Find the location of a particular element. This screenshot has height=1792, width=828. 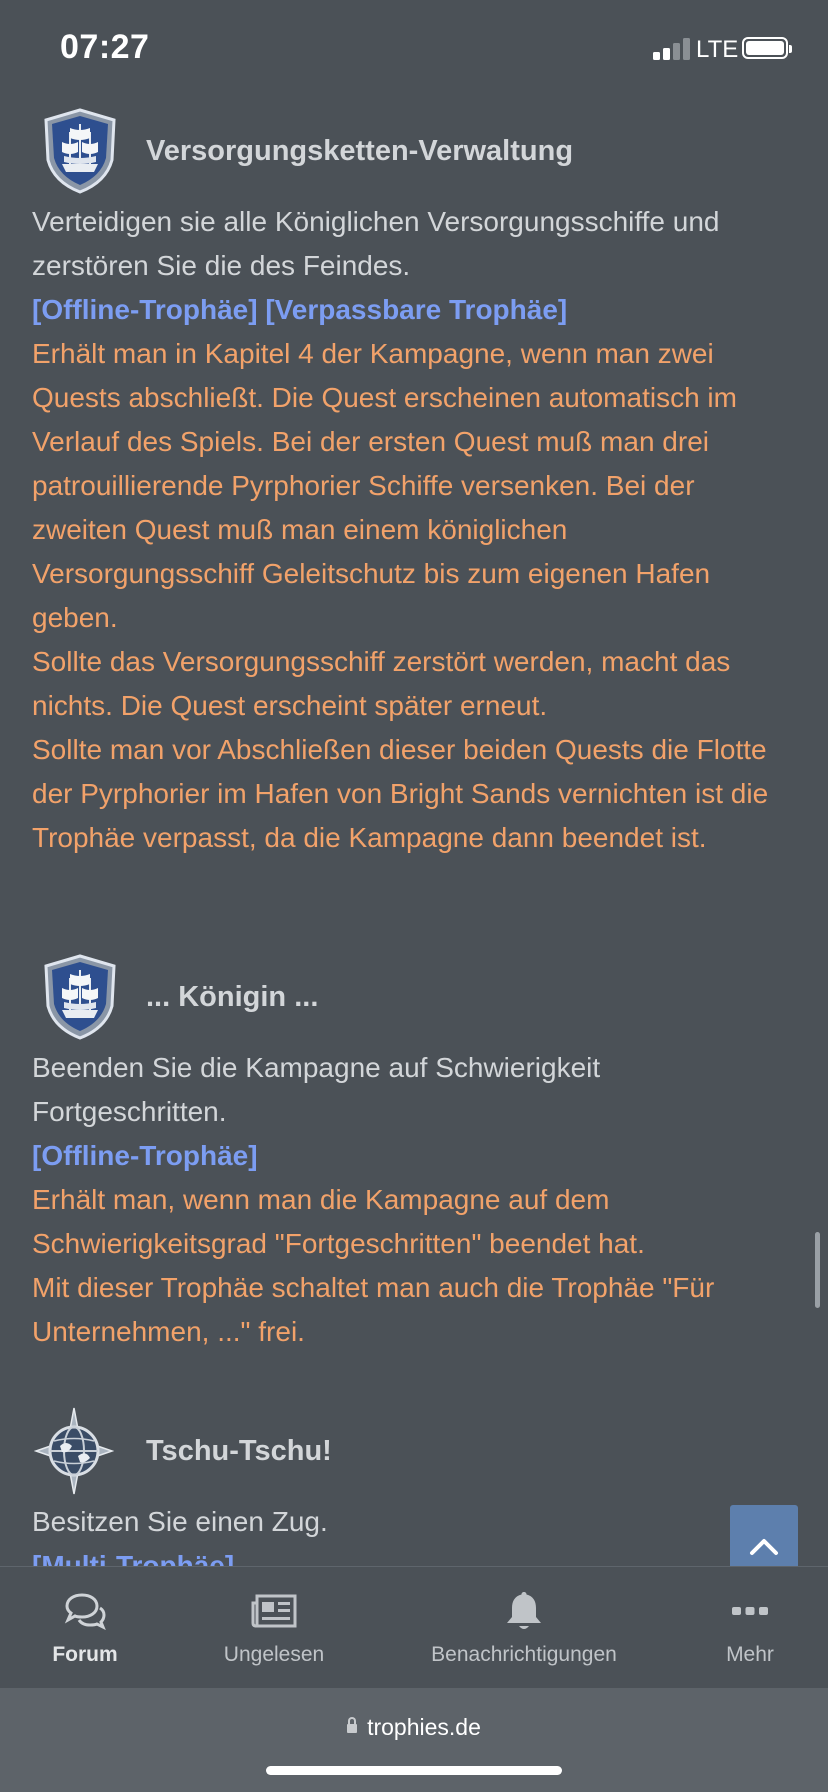

more-dots-icon is located at coordinates (750, 1611).